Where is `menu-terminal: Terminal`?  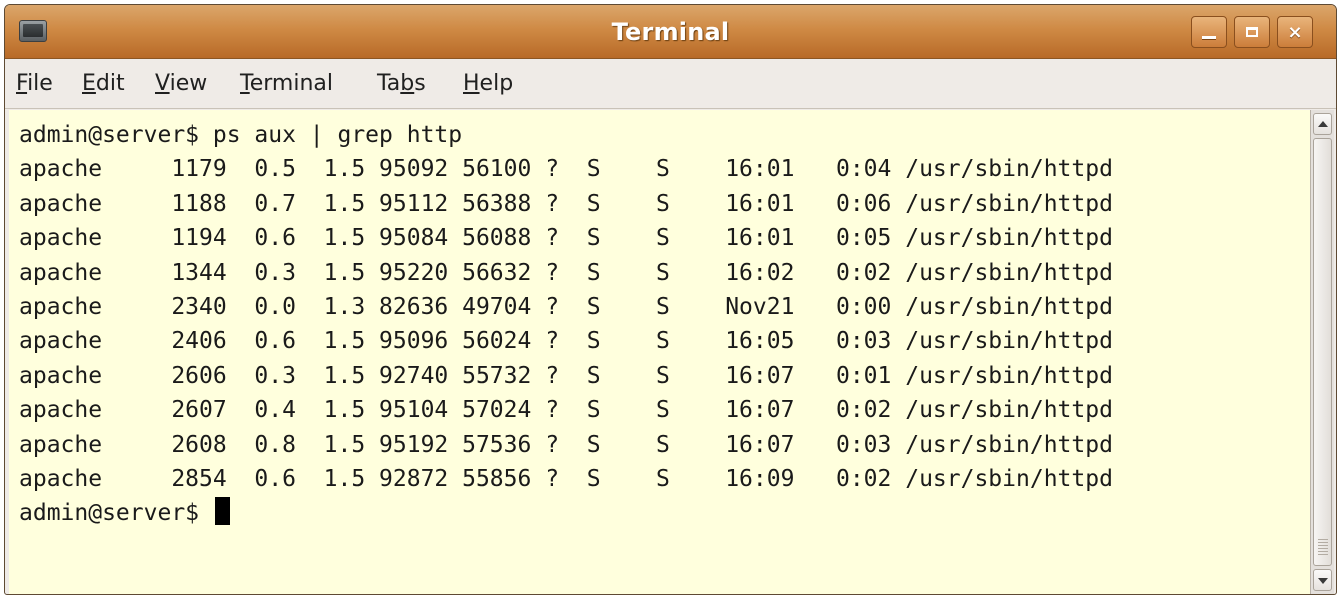 menu-terminal: Terminal is located at coordinates (286, 83).